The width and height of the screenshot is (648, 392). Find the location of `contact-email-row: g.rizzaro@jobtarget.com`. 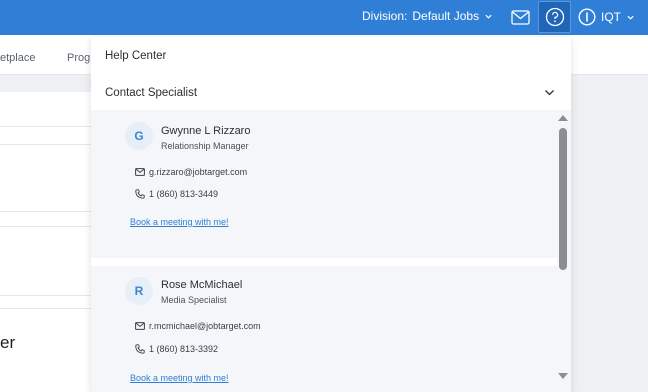

contact-email-row: g.rizzaro@jobtarget.com is located at coordinates (191, 172).